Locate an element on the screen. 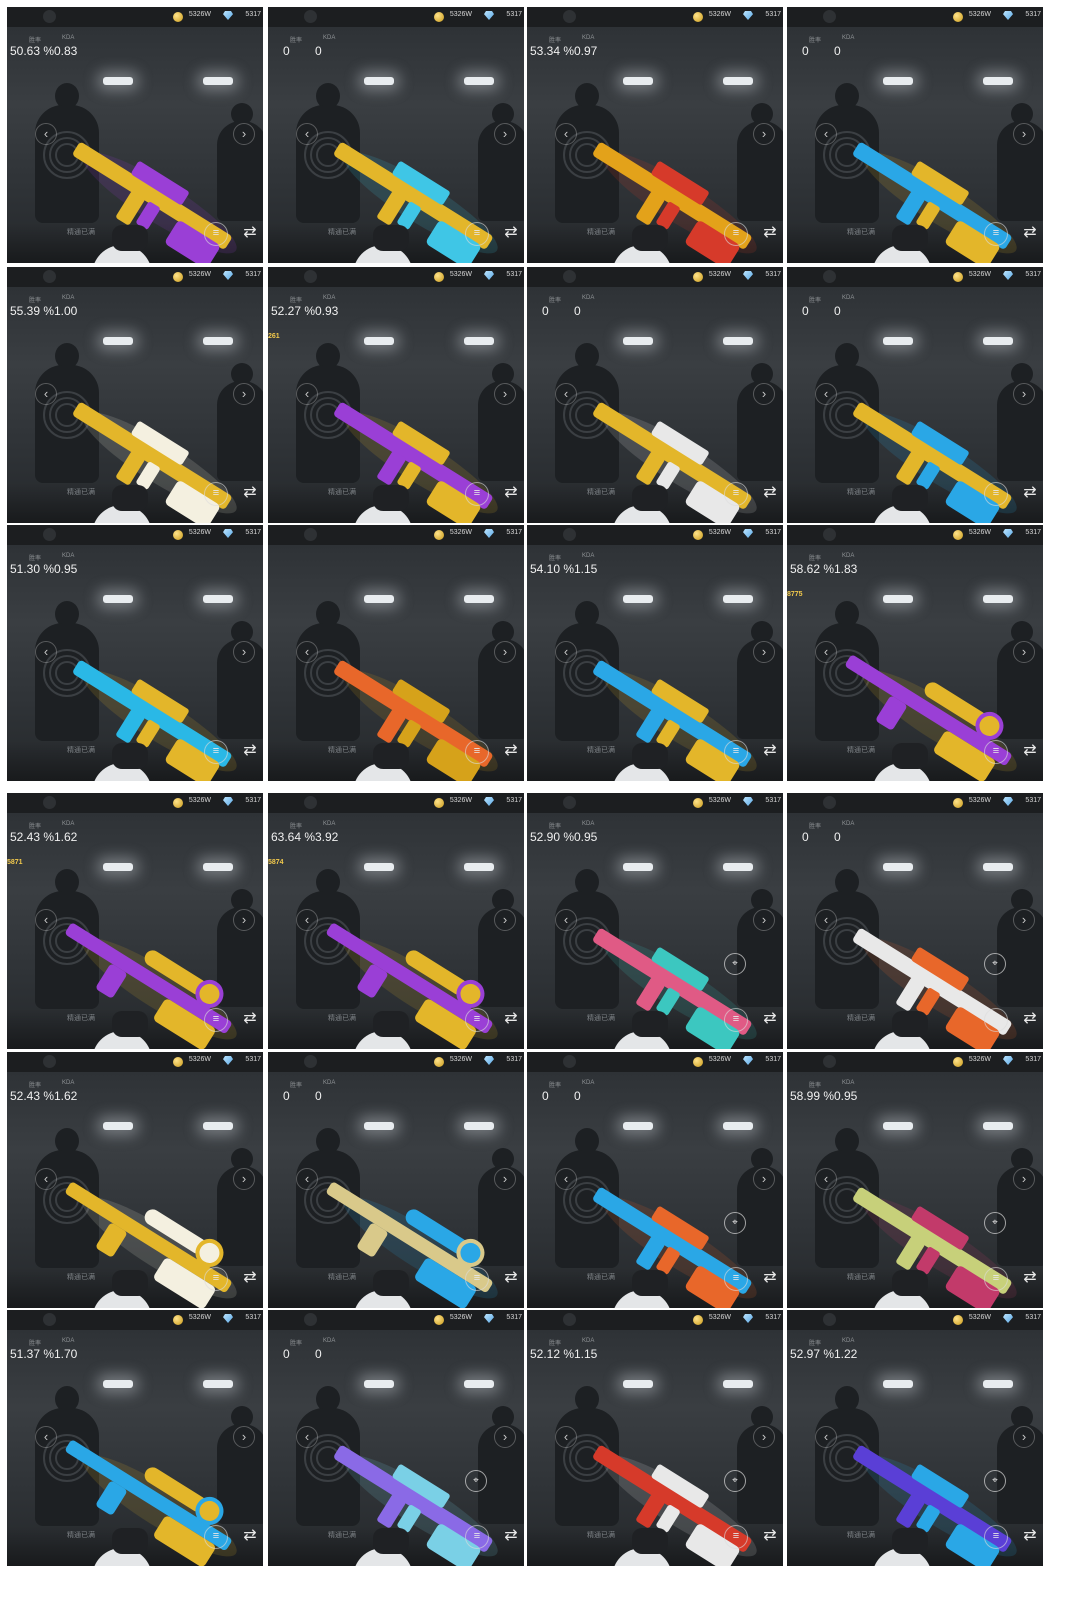 The width and height of the screenshot is (1080, 1618). weapon-skin-tile: 5326W 5317 ‹ › 精通已满 胜率 KDA 52.90 % 0.95 ⌖ ≡ ⇄ is located at coordinates (655, 921).